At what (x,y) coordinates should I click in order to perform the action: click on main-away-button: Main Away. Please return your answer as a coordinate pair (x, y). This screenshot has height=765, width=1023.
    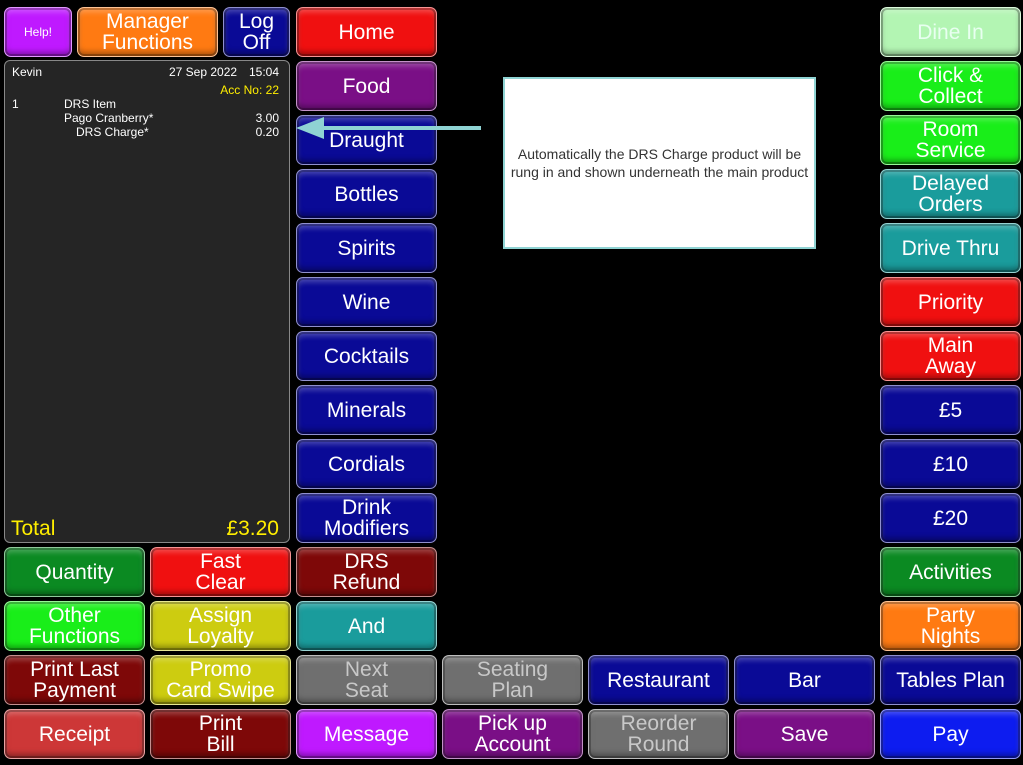
    Looking at the image, I should click on (950, 356).